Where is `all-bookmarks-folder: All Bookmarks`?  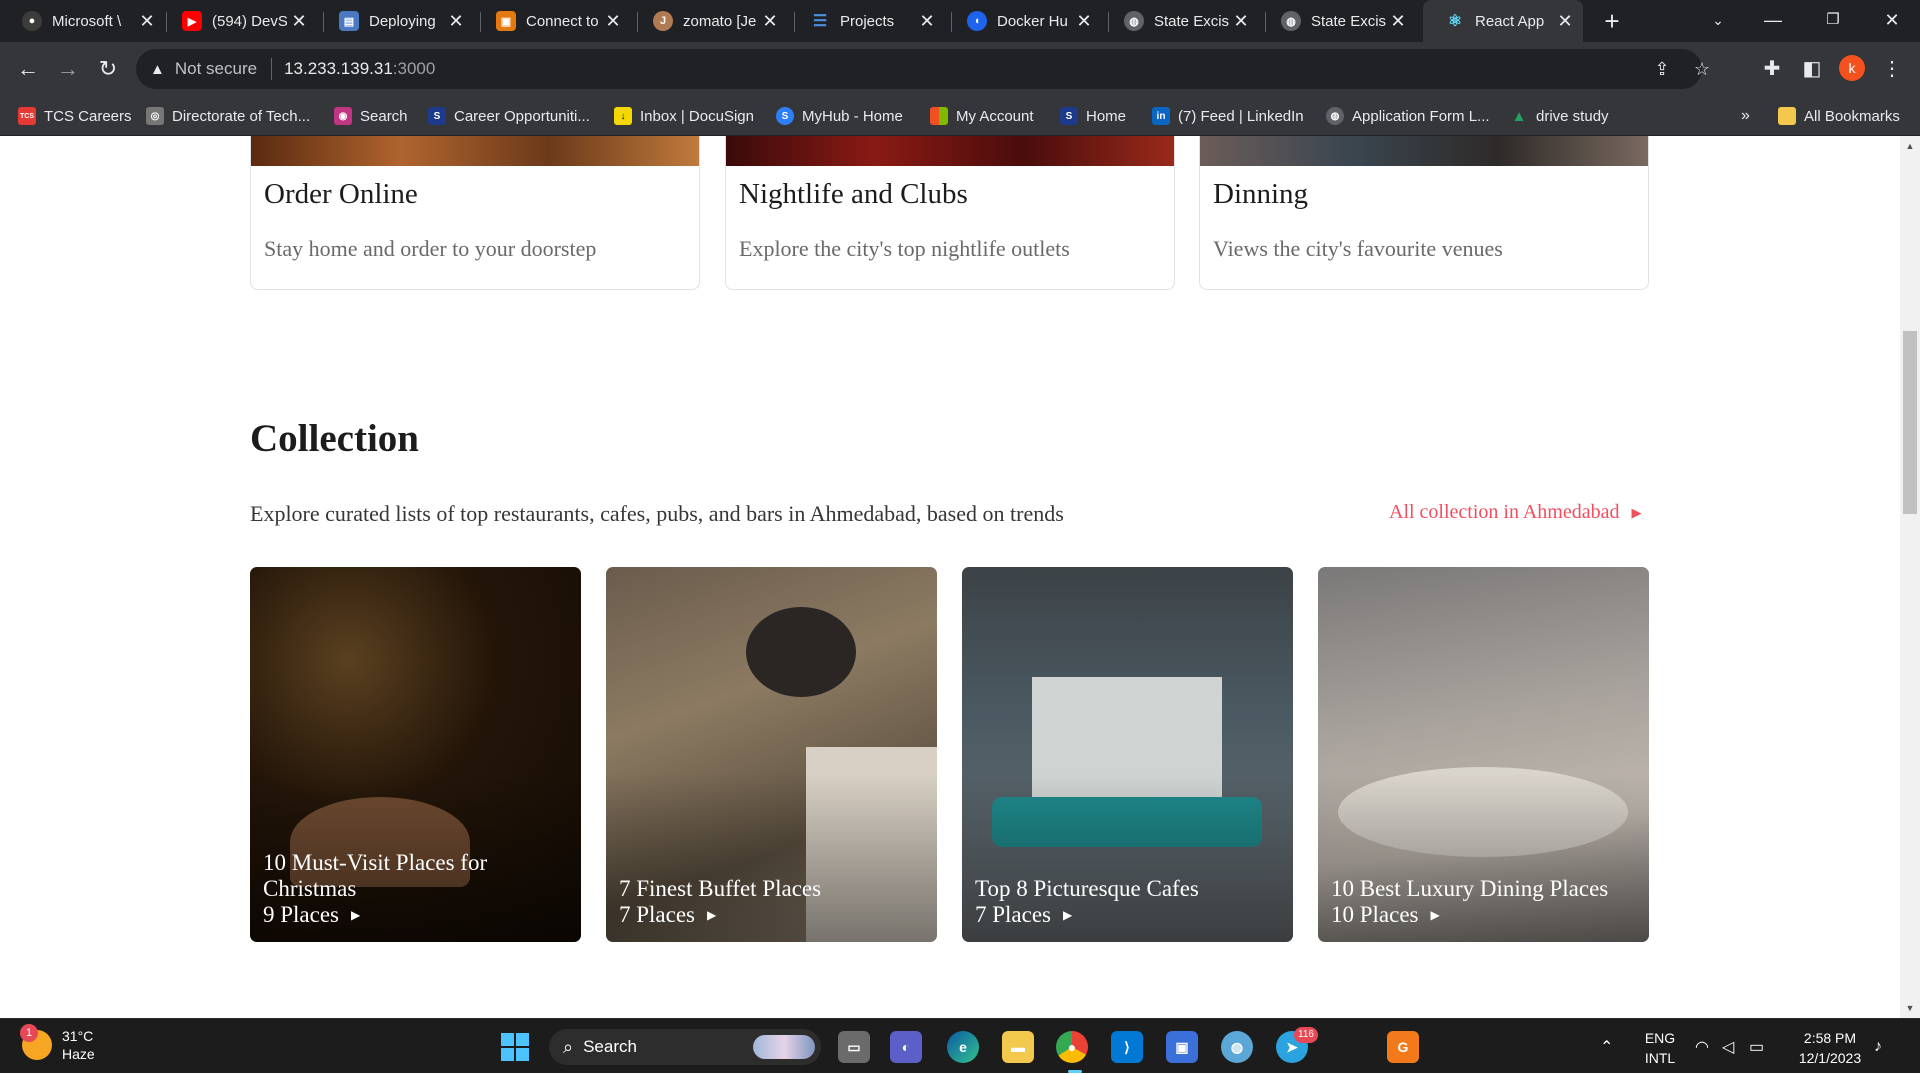
all-bookmarks-folder: All Bookmarks is located at coordinates (1839, 116).